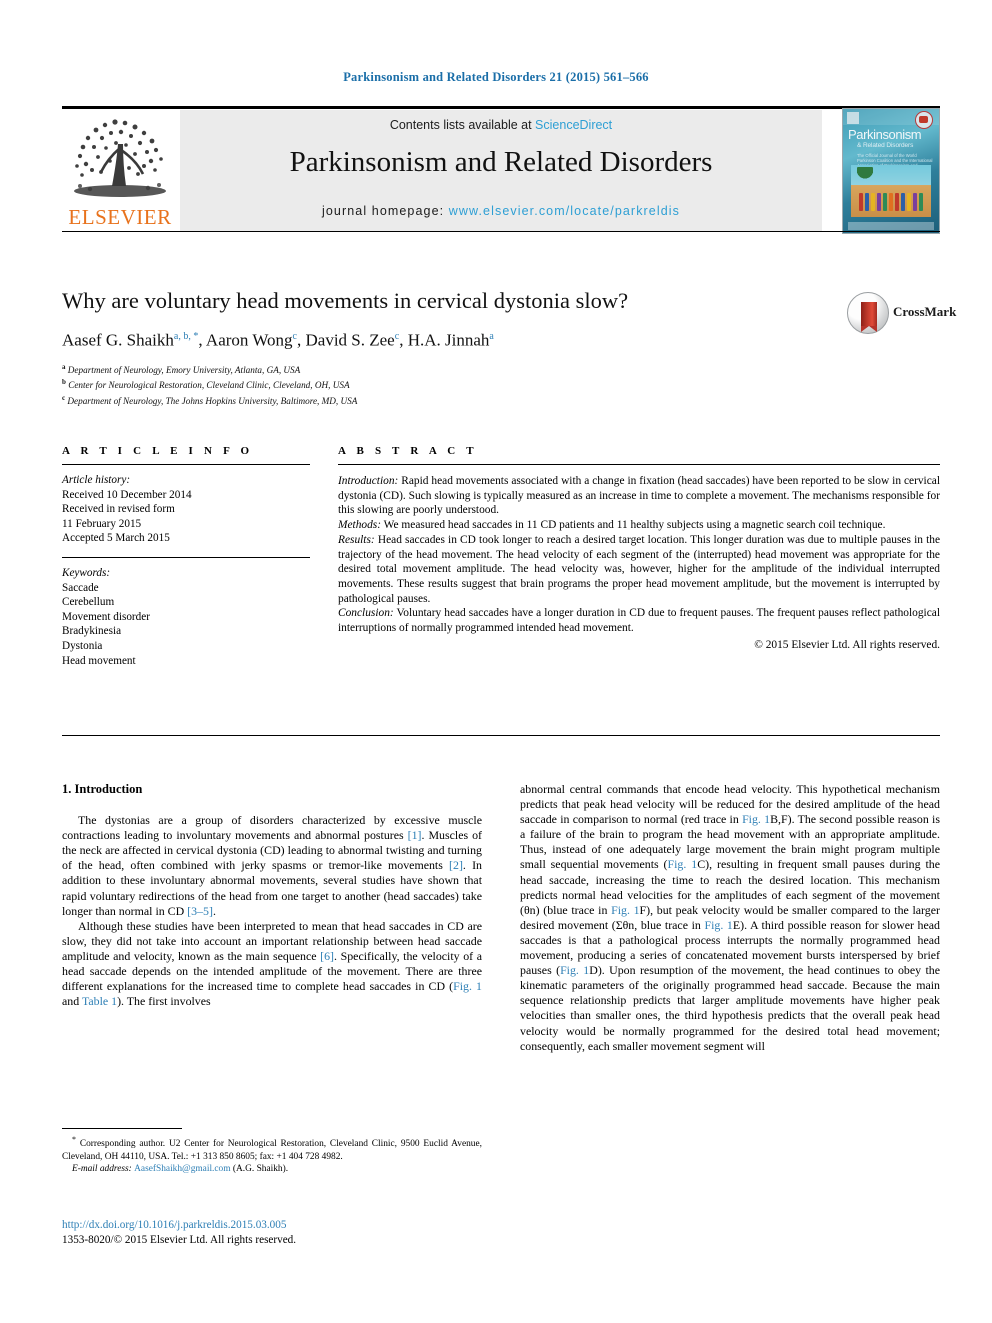  I want to click on author-name: H.A. Jinnah, so click(448, 340).